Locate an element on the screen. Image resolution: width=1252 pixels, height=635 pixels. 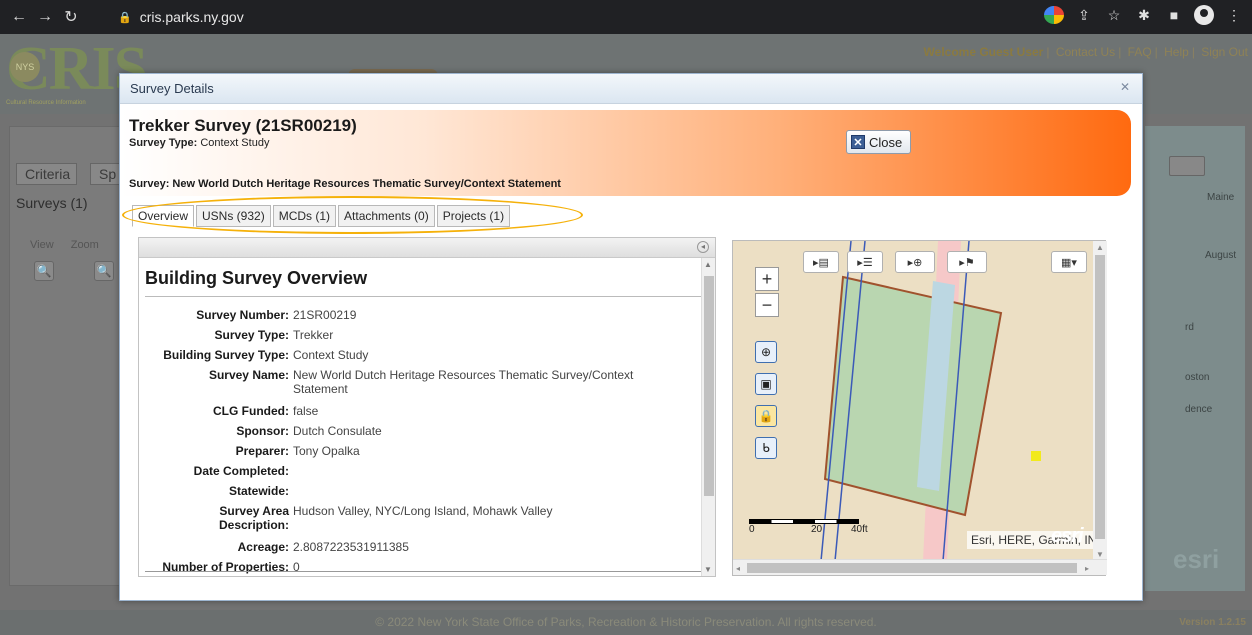
basemap-gallery-icon is located at coordinates (1187, 166).